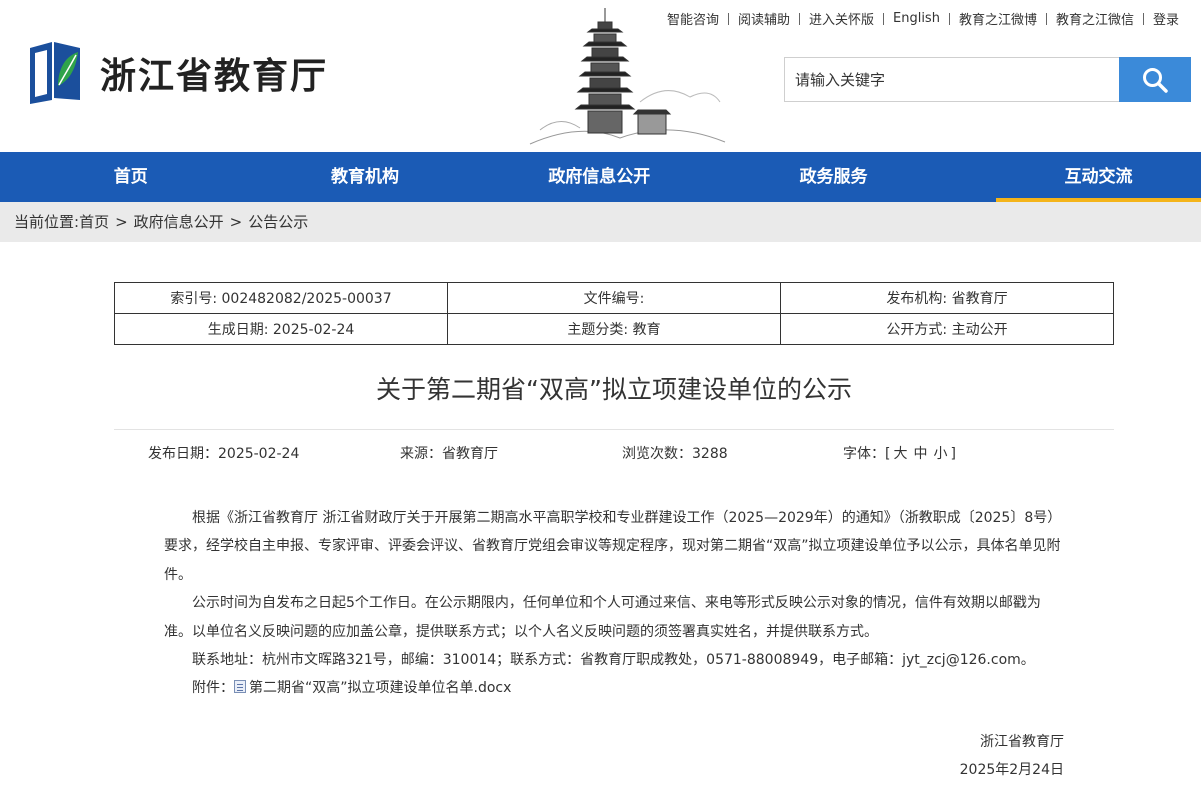 The height and width of the screenshot is (793, 1201). Describe the element at coordinates (940, 454) in the screenshot. I see `font-size-small-button: 小` at that location.